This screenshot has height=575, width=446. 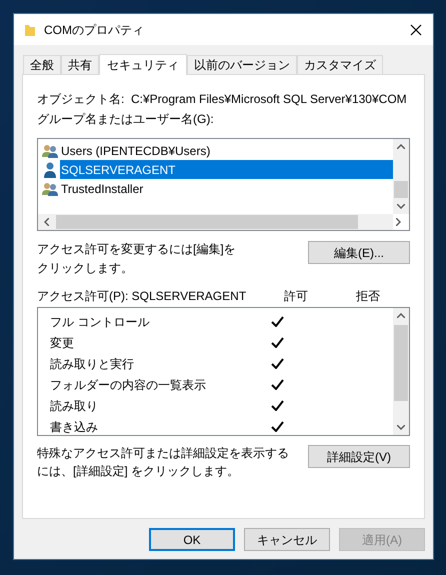 I want to click on close-icon, so click(x=416, y=30).